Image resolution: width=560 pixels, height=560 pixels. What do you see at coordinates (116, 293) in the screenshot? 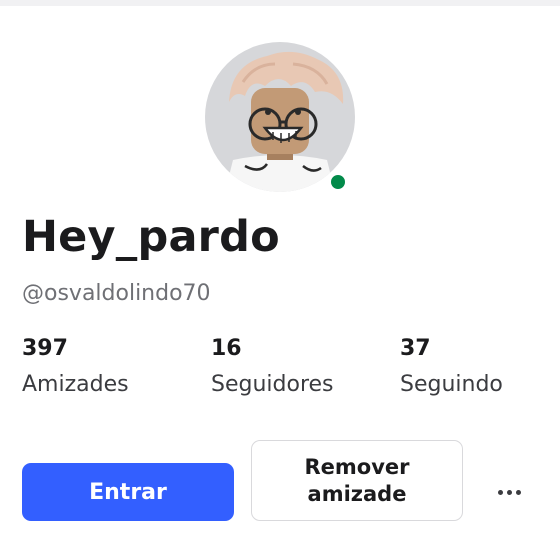
I see `username: @osvaldolindo70` at bounding box center [116, 293].